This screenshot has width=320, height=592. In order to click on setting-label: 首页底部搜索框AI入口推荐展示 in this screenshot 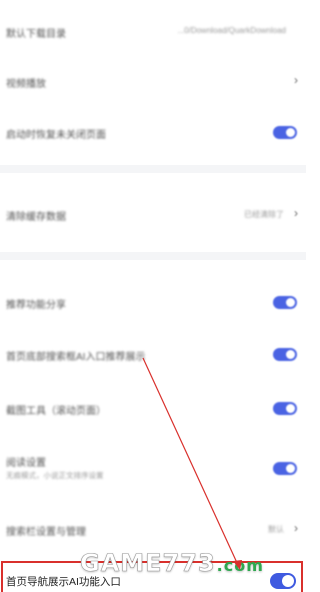, I will do `click(76, 357)`.